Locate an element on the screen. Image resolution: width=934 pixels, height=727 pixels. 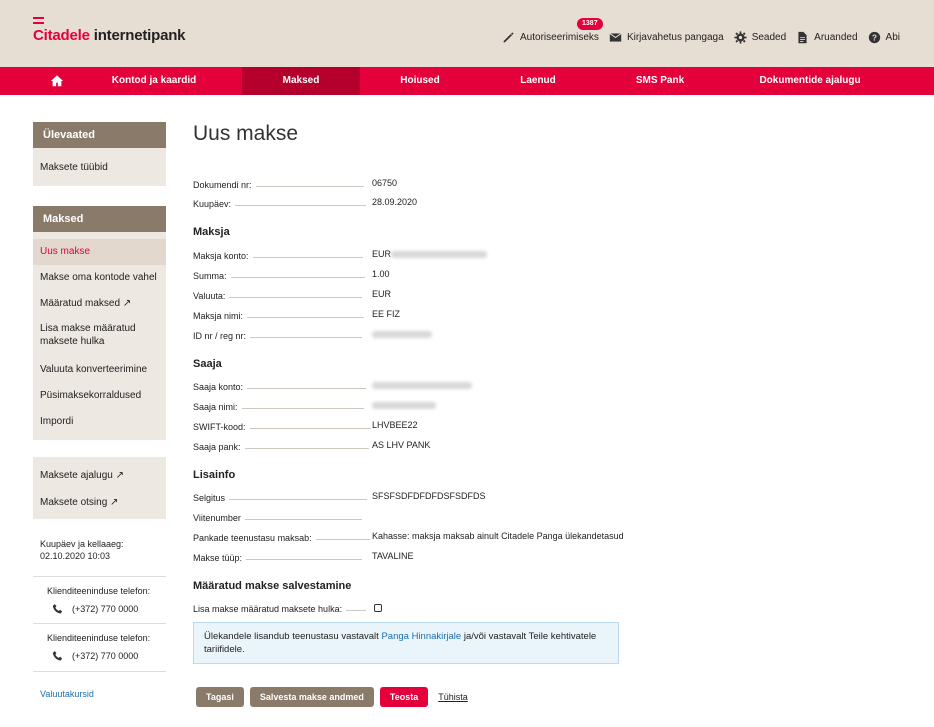
notice-text-before: Ülekandele lisandub teenustasu vastavalt is located at coordinates (293, 636).